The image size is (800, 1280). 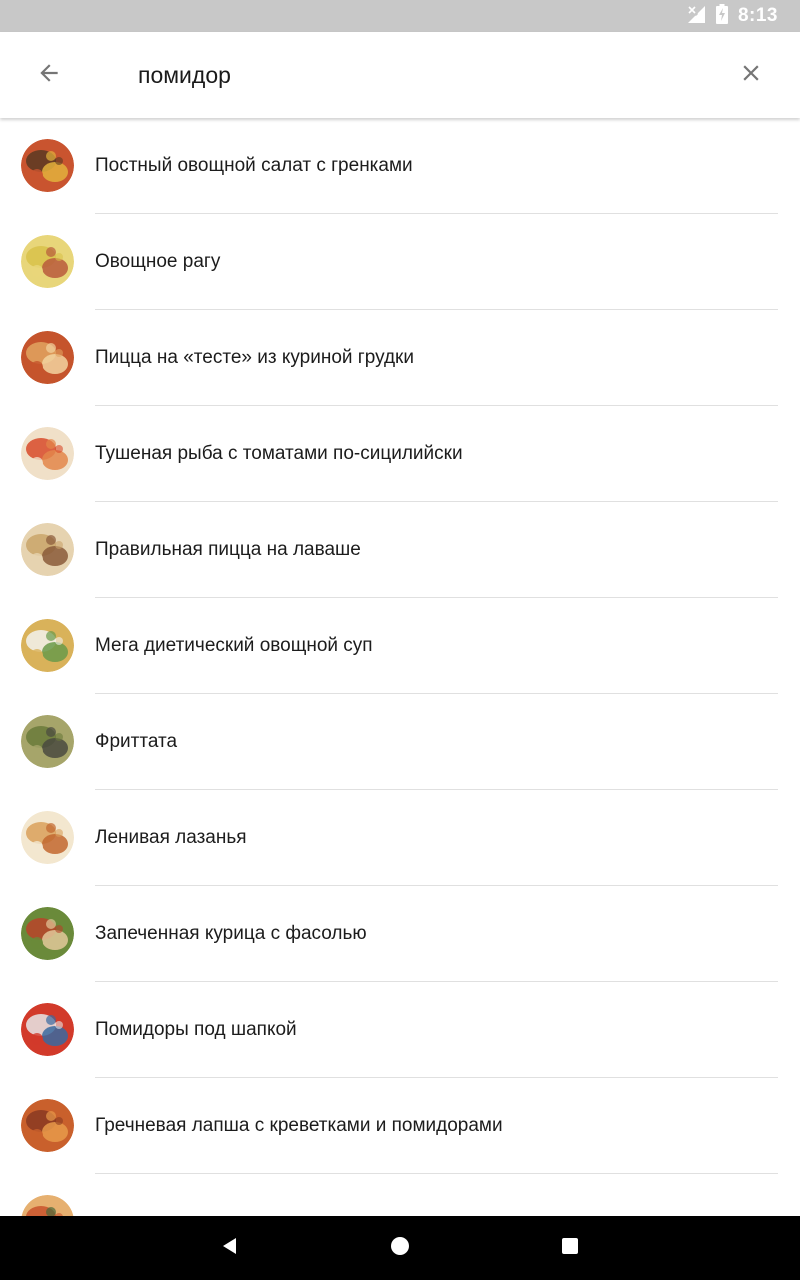 I want to click on result-item: Постный овощной салат с гренками, so click(x=400, y=166).